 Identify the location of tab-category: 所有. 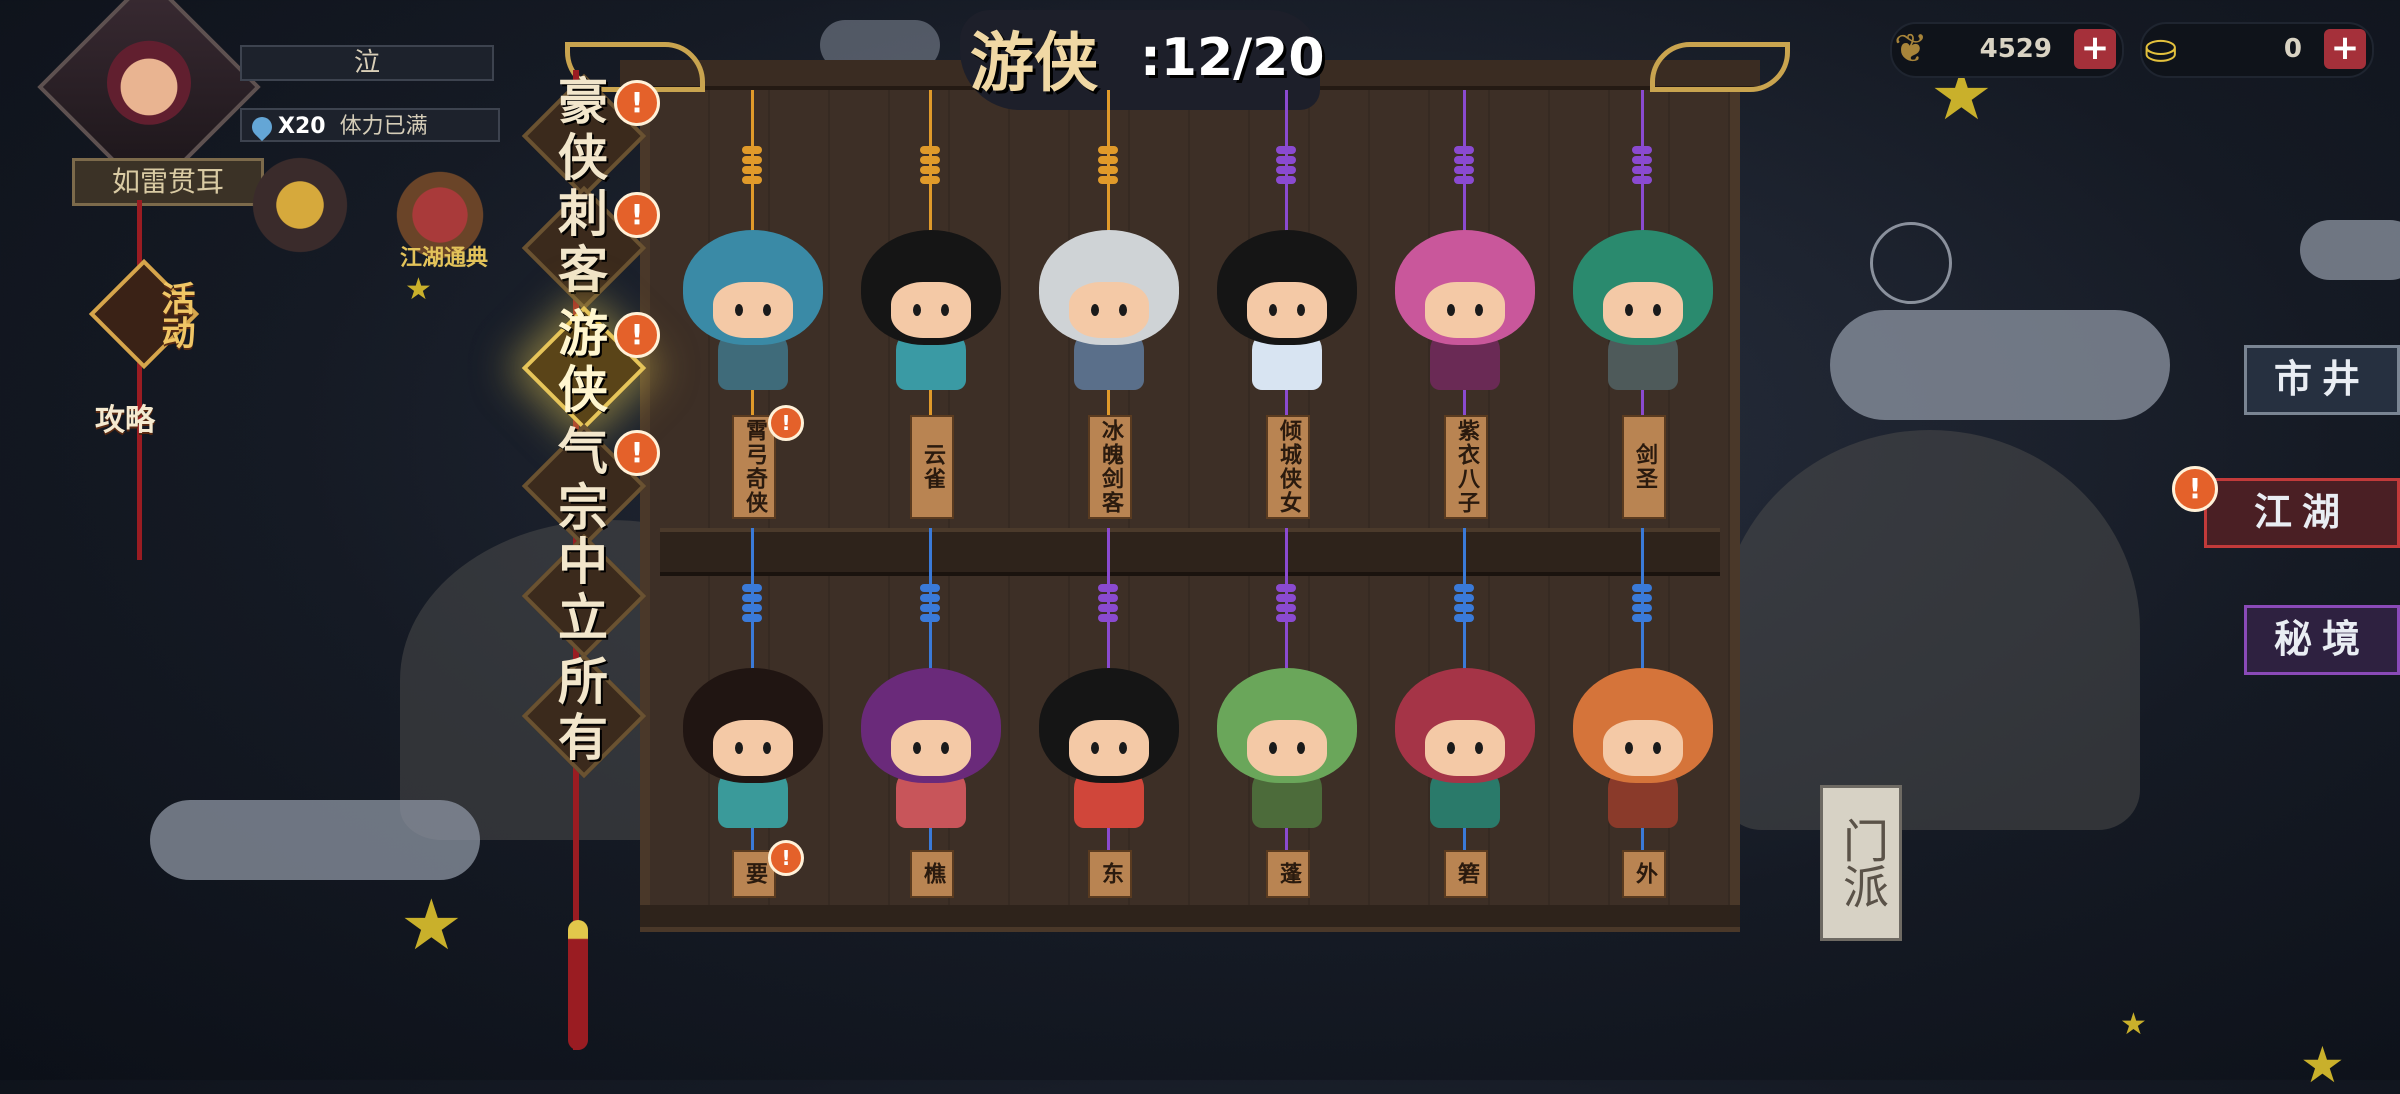
(582, 714).